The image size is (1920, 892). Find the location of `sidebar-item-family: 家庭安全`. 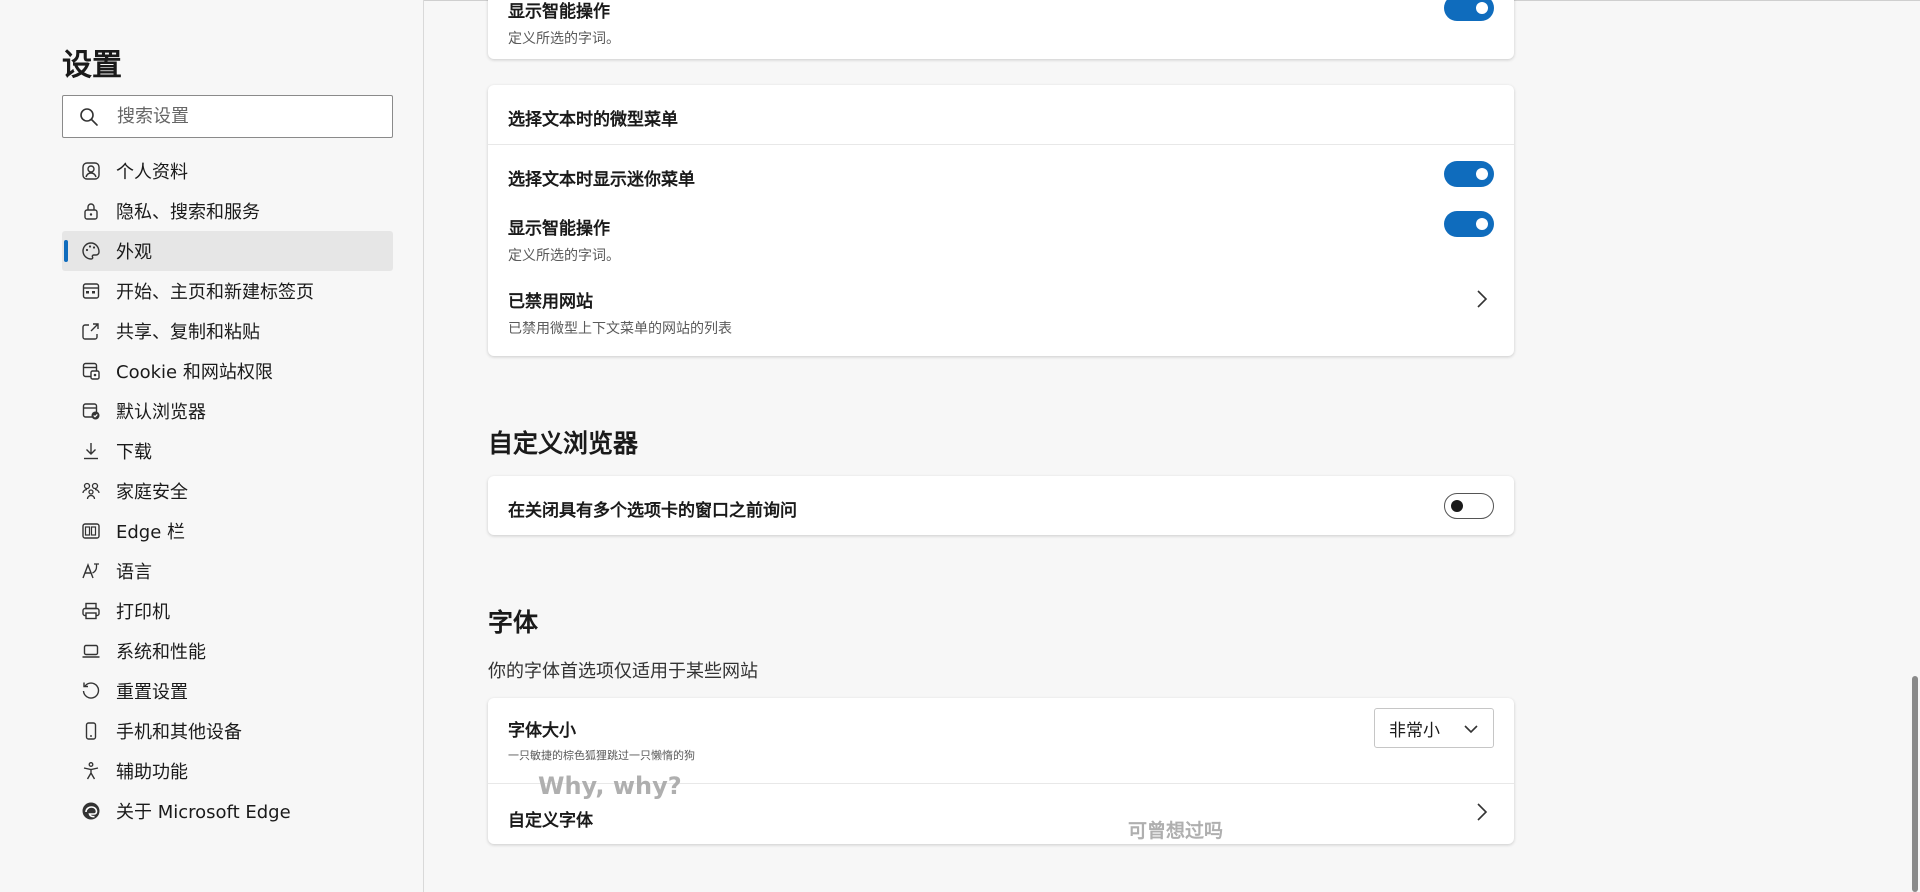

sidebar-item-family: 家庭安全 is located at coordinates (227, 491).